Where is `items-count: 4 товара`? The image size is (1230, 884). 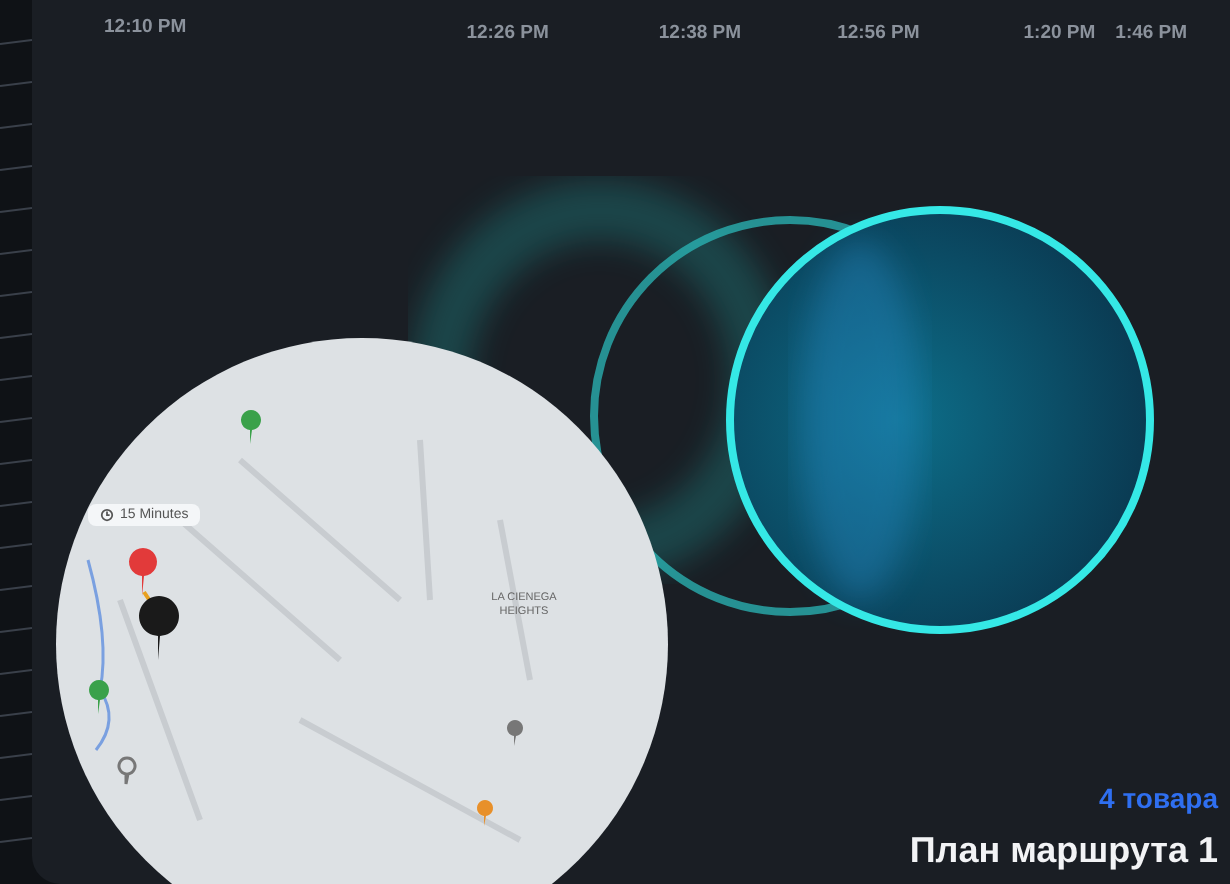 items-count: 4 товара is located at coordinates (1158, 798).